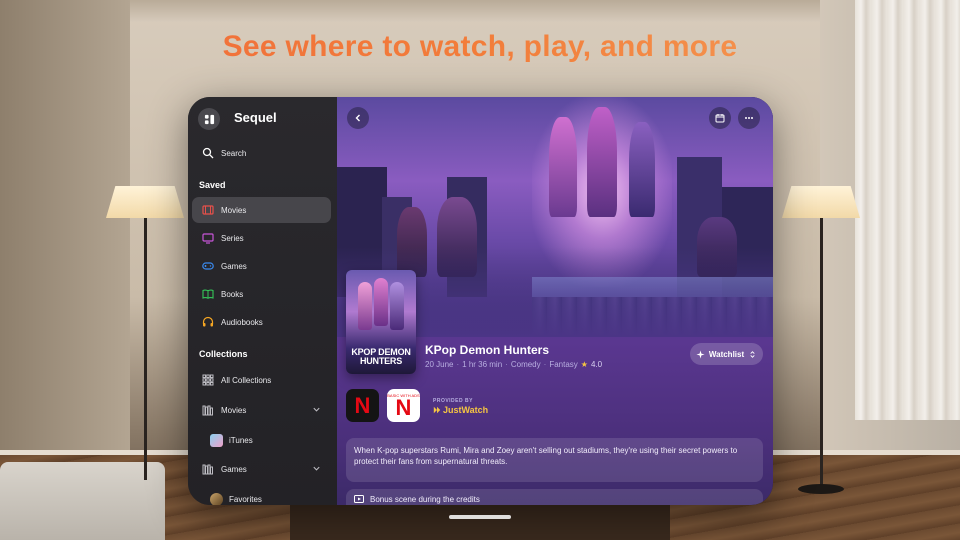 This screenshot has height=540, width=960. I want to click on watchlist-label: Watchlist, so click(726, 354).